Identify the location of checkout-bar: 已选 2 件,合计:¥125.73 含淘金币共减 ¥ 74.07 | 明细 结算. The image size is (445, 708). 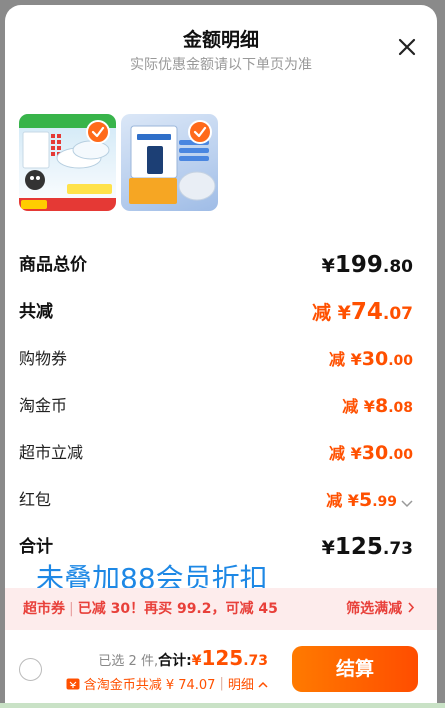
(221, 669).